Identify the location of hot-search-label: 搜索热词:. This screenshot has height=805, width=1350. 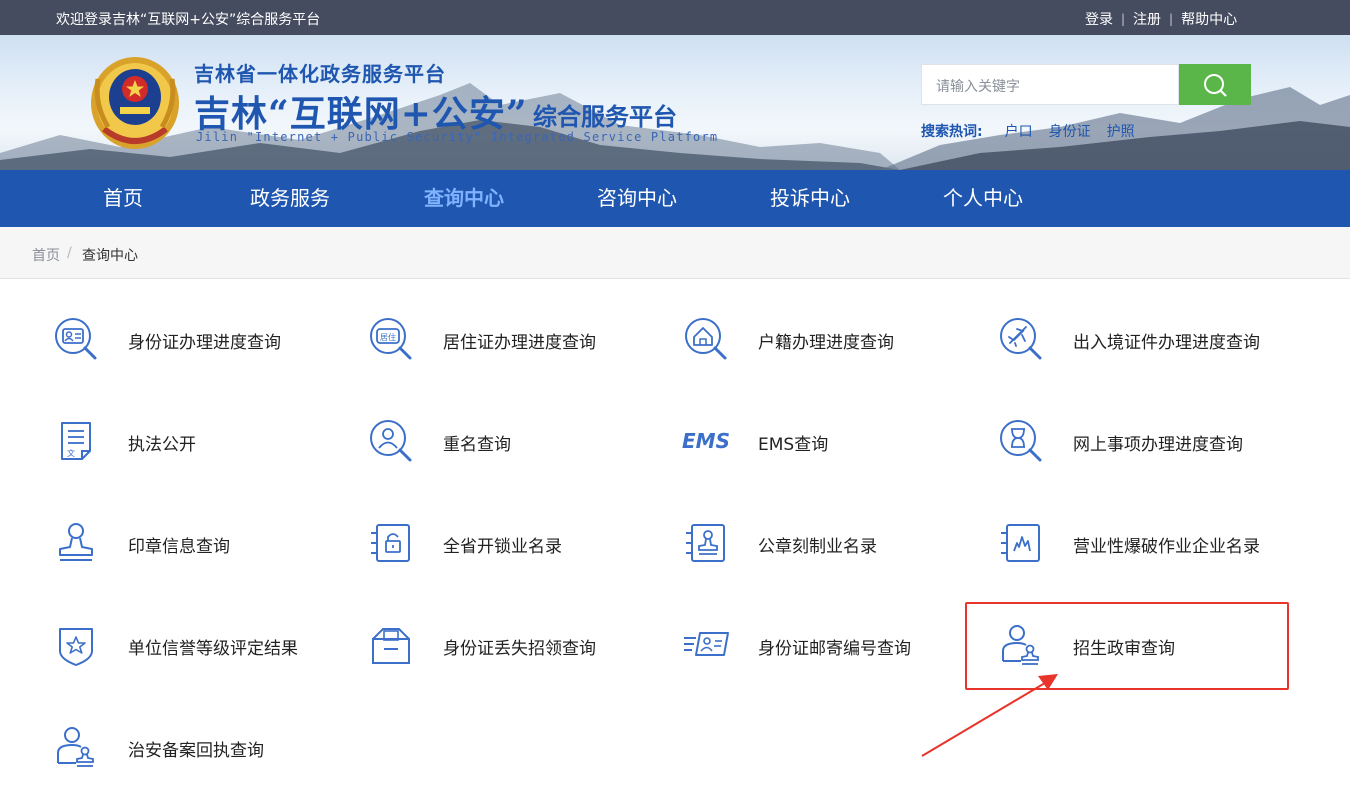
(952, 132).